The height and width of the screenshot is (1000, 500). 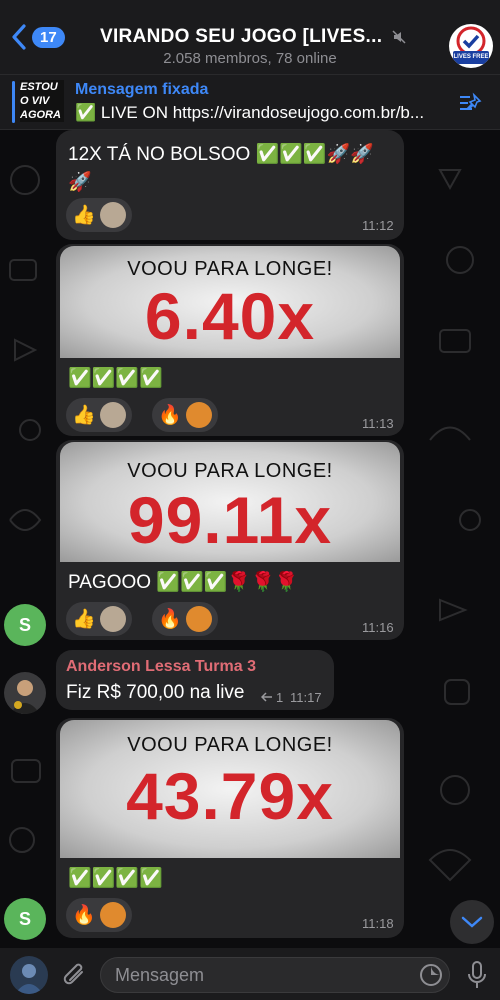 I want to click on message-time: 11:12, so click(x=378, y=225).